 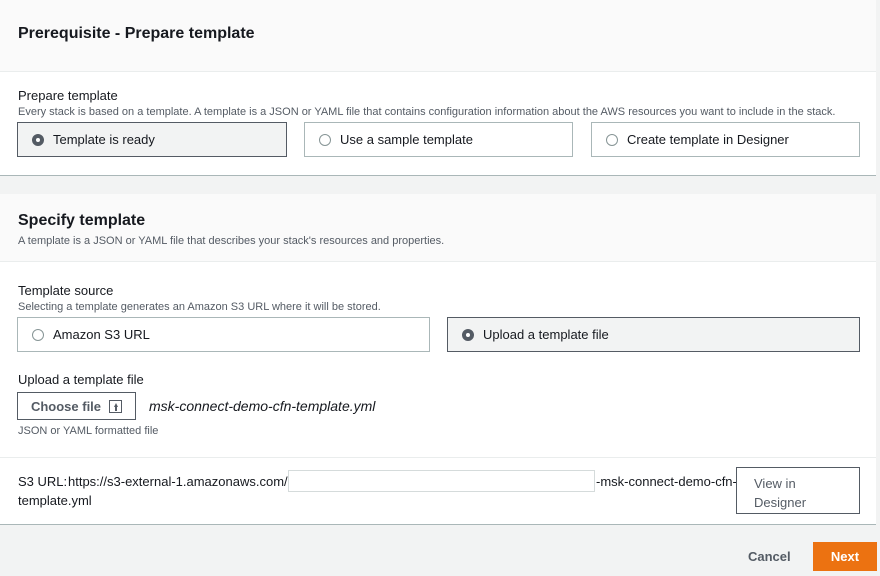 What do you see at coordinates (66, 406) in the screenshot?
I see `choose-file-label: Choose file` at bounding box center [66, 406].